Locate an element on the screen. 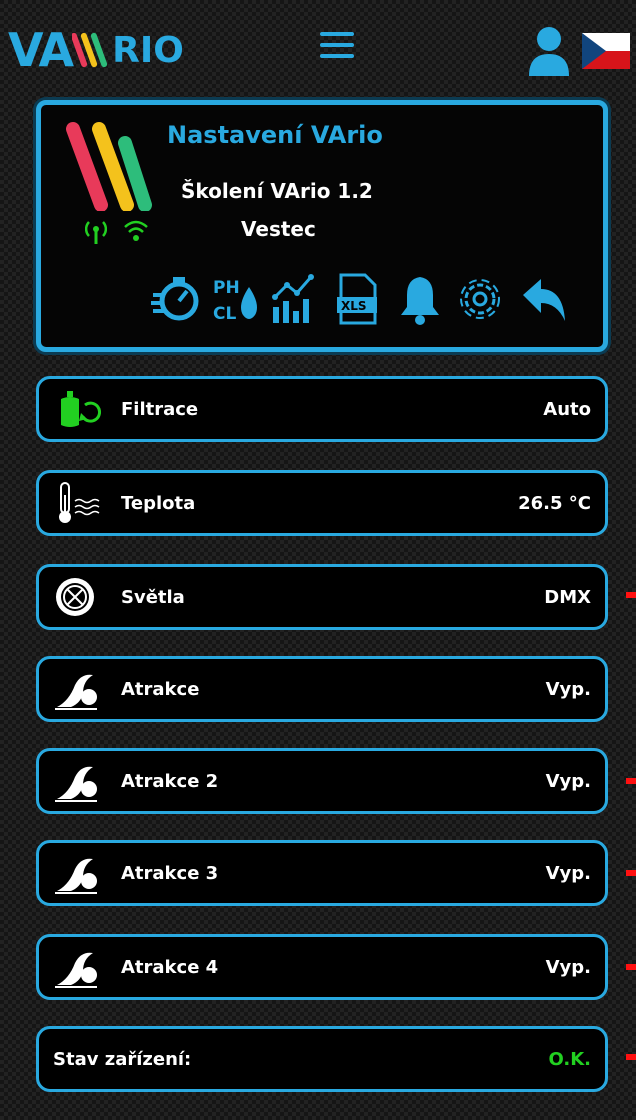 Image resolution: width=636 pixels, height=1120 pixels. row-lights: Světla DMX is located at coordinates (322, 597).